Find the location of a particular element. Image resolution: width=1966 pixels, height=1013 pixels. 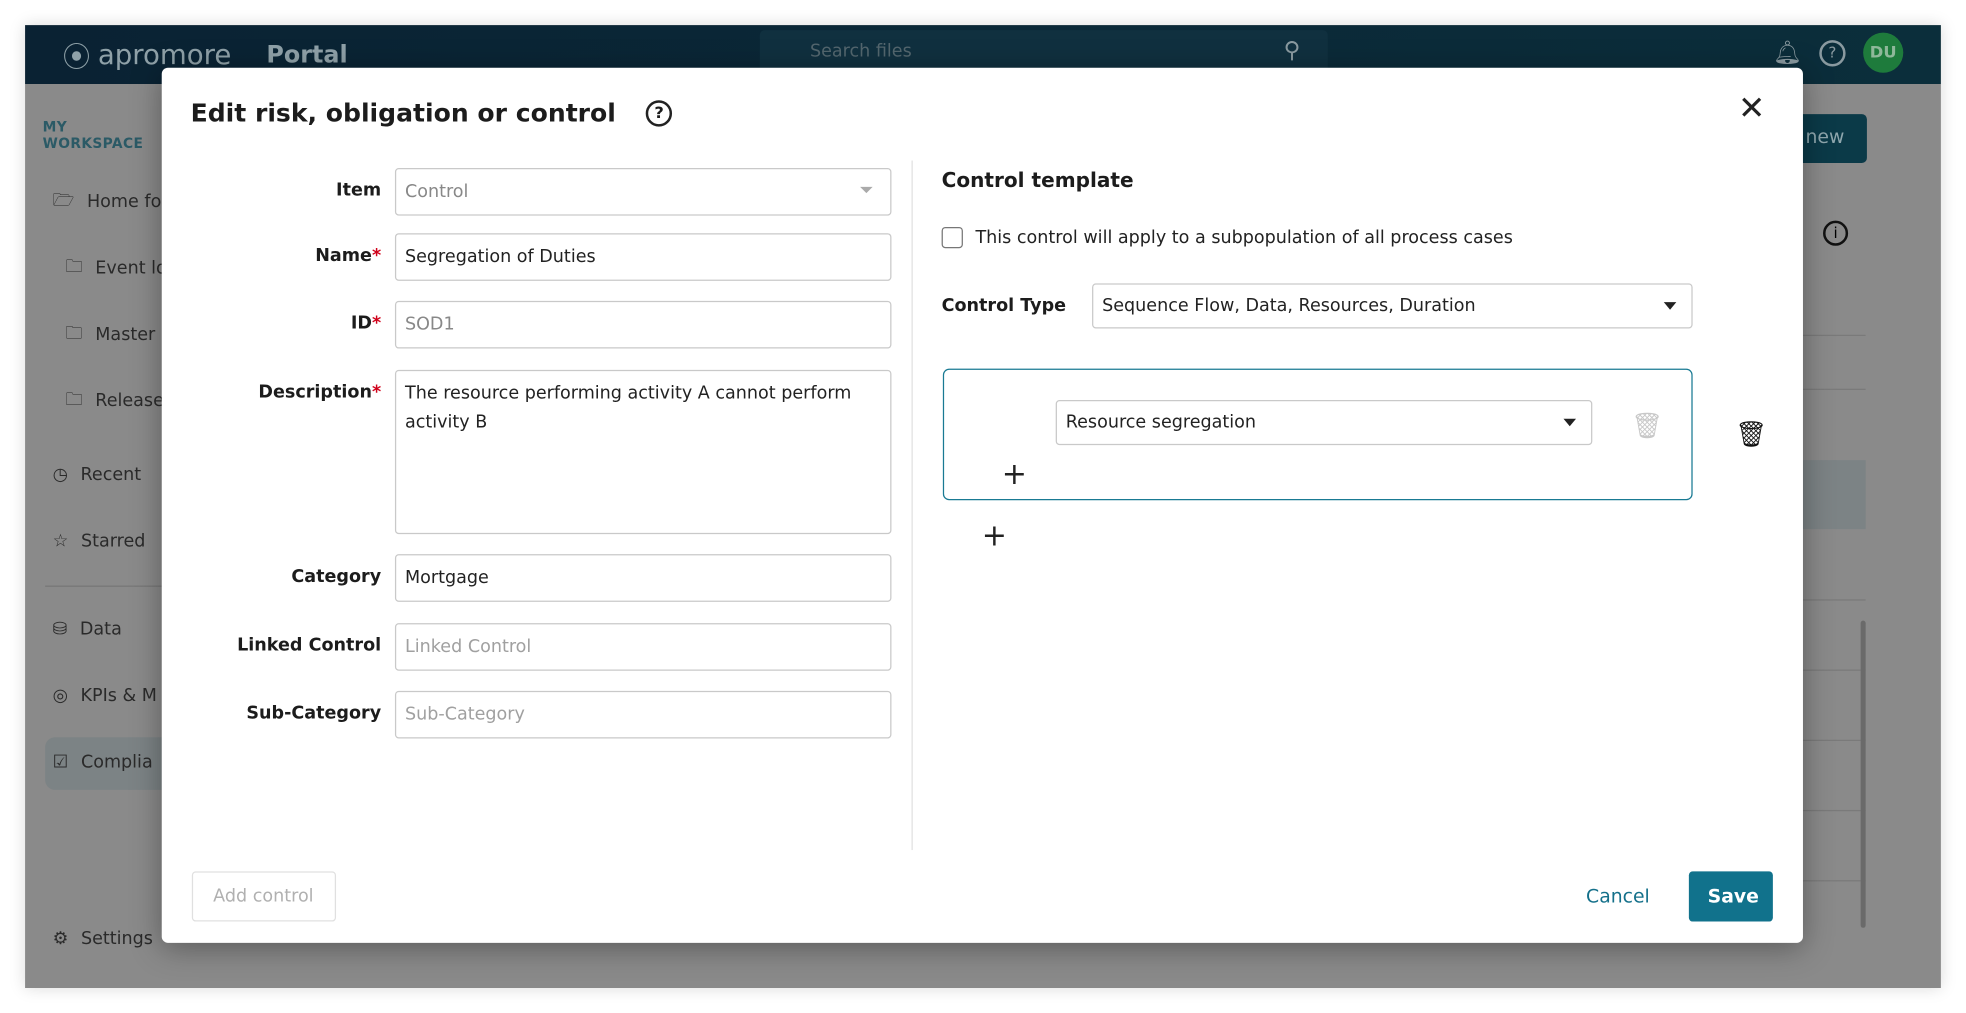

brand: apromore is located at coordinates (164, 55).